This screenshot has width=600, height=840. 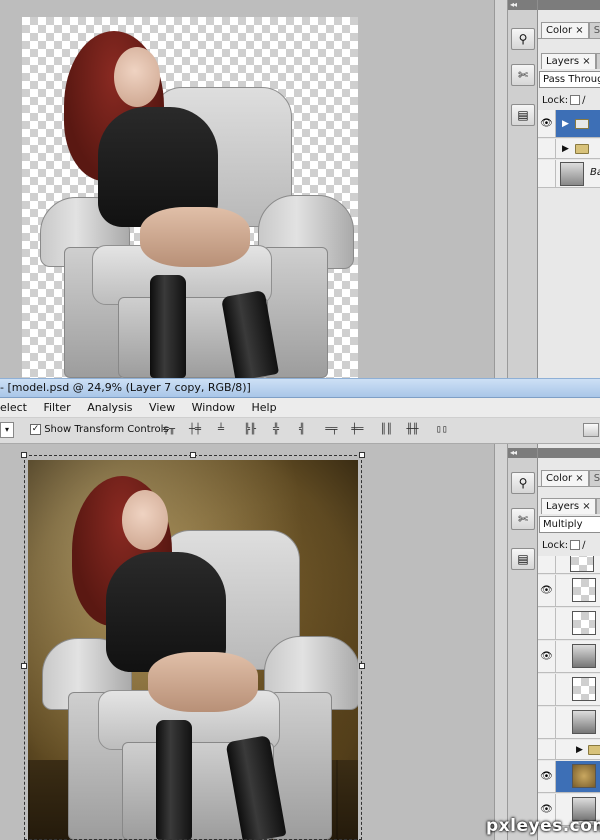 What do you see at coordinates (500, 189) in the screenshot?
I see `top-scrollbar` at bounding box center [500, 189].